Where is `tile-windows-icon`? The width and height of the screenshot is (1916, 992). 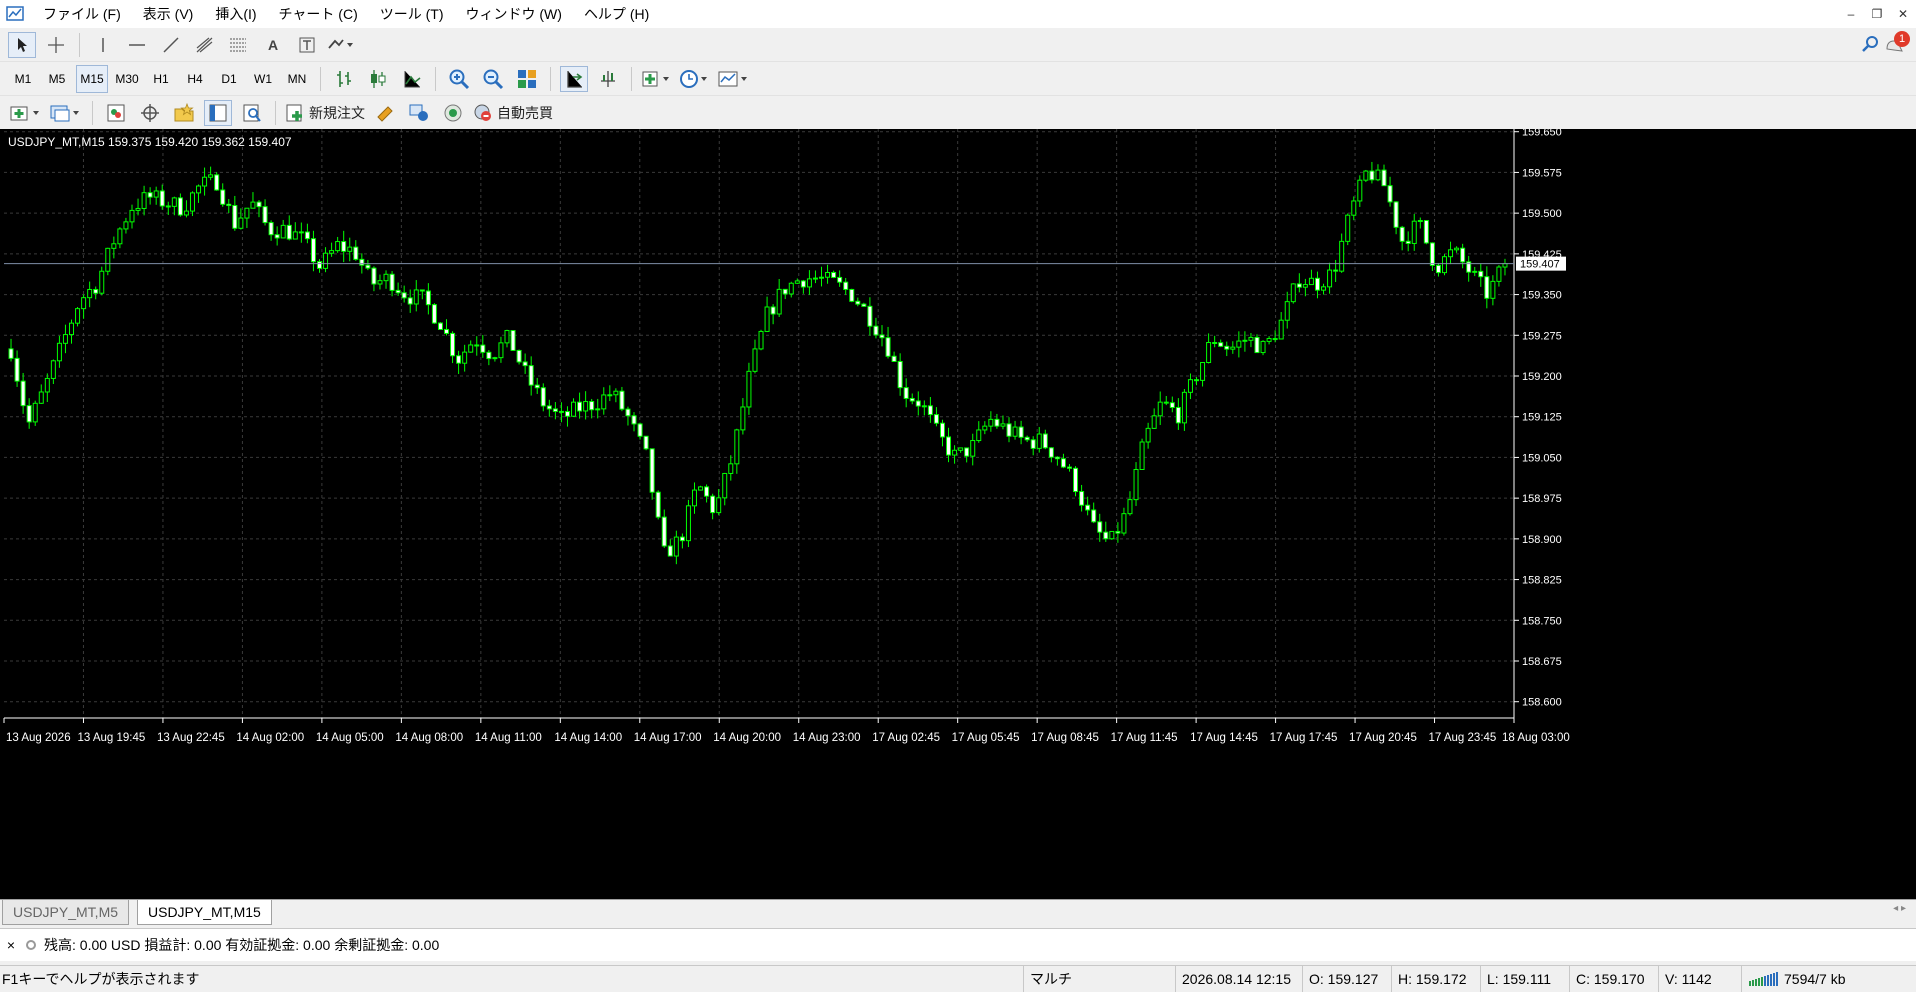
tile-windows-icon is located at coordinates (527, 79).